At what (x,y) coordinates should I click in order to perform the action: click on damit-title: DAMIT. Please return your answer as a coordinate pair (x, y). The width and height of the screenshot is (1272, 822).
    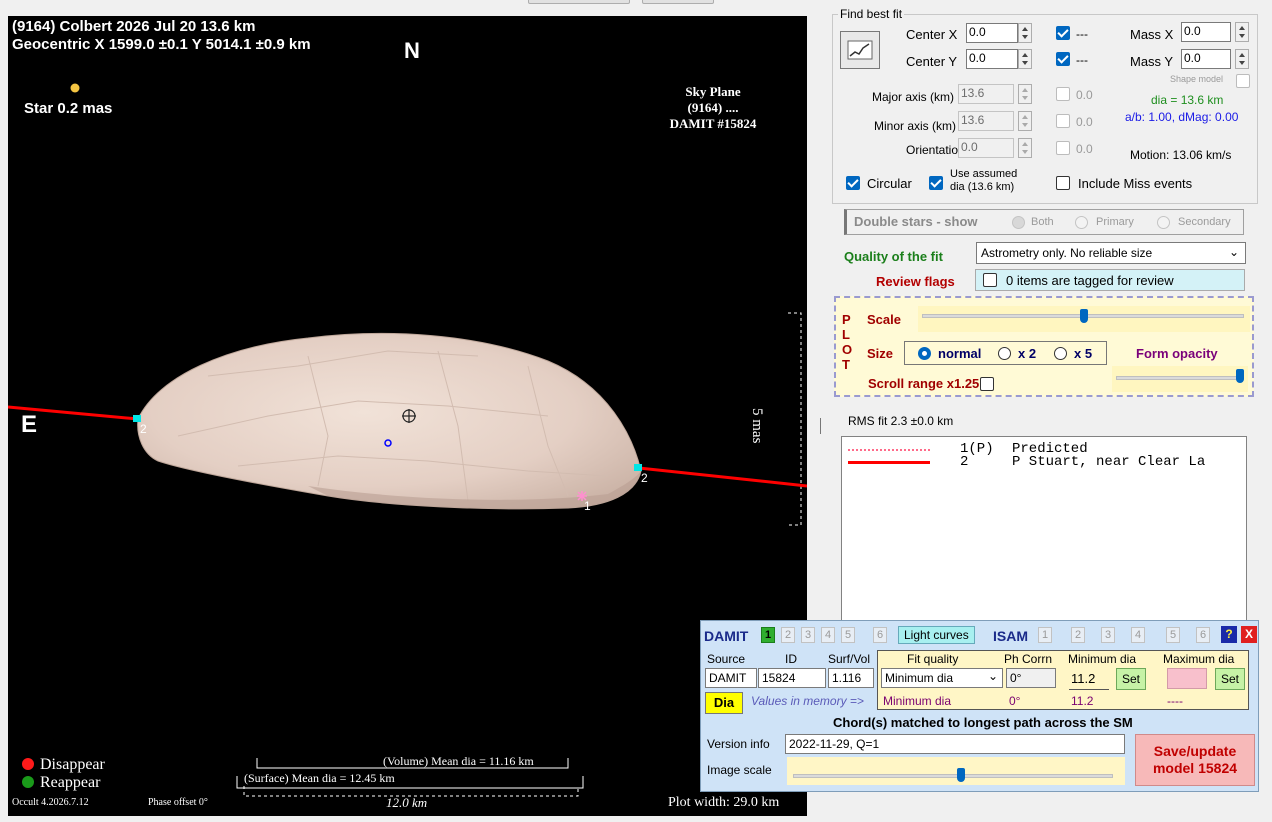
    Looking at the image, I should click on (726, 636).